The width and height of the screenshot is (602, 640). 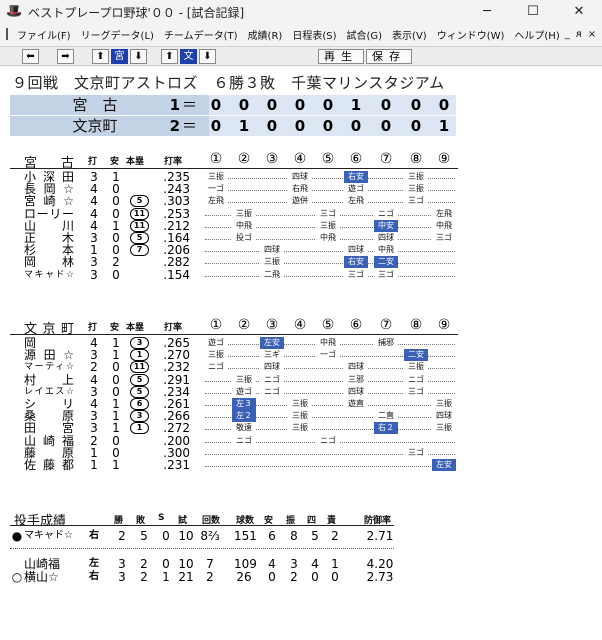 I want to click on at-bat-result: 遊直, so click(x=356, y=404).